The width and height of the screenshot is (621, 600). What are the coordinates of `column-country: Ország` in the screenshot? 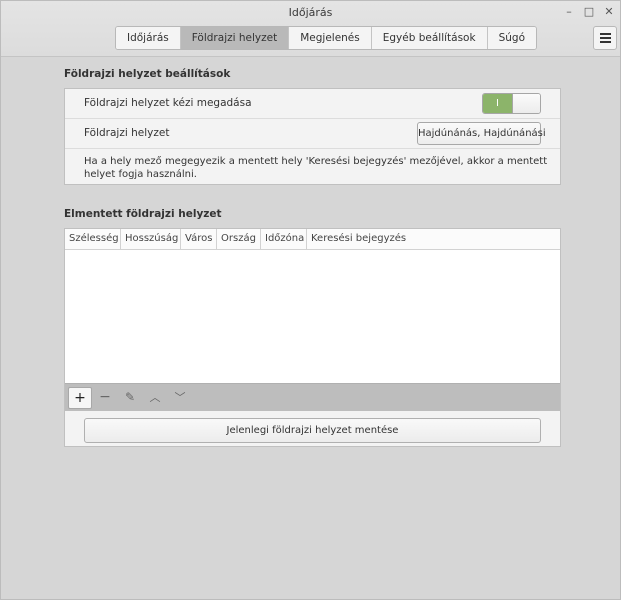 It's located at (239, 239).